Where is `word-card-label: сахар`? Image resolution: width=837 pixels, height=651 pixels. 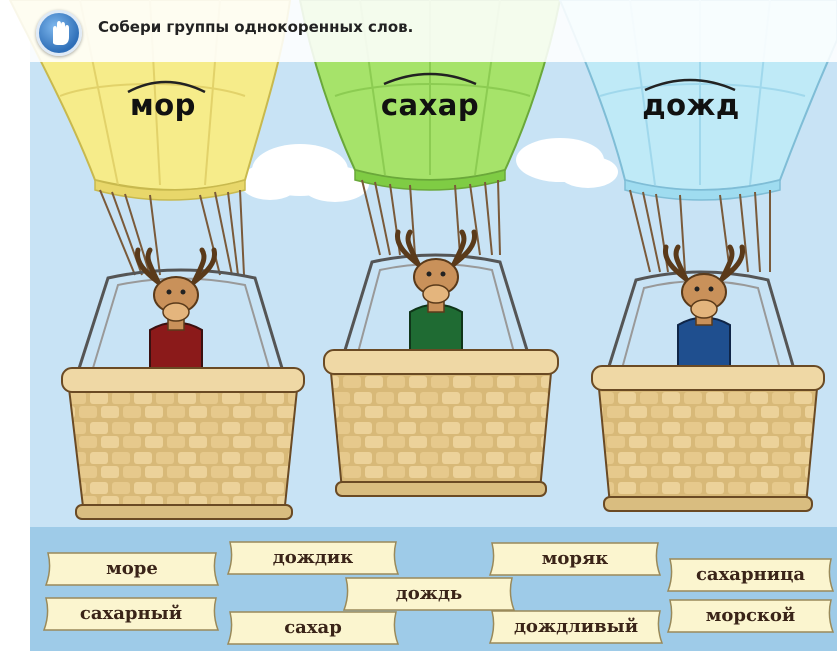
word-card-label: сахар is located at coordinates (313, 627).